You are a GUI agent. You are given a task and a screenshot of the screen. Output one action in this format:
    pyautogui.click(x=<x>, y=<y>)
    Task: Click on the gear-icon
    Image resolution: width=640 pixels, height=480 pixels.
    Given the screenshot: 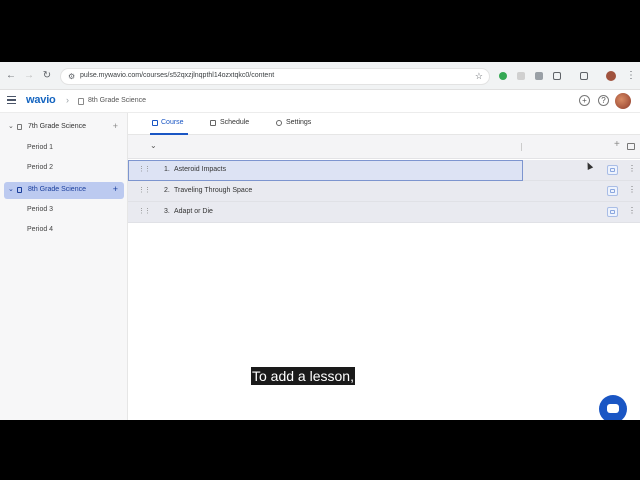 What is the action you would take?
    pyautogui.click(x=279, y=123)
    